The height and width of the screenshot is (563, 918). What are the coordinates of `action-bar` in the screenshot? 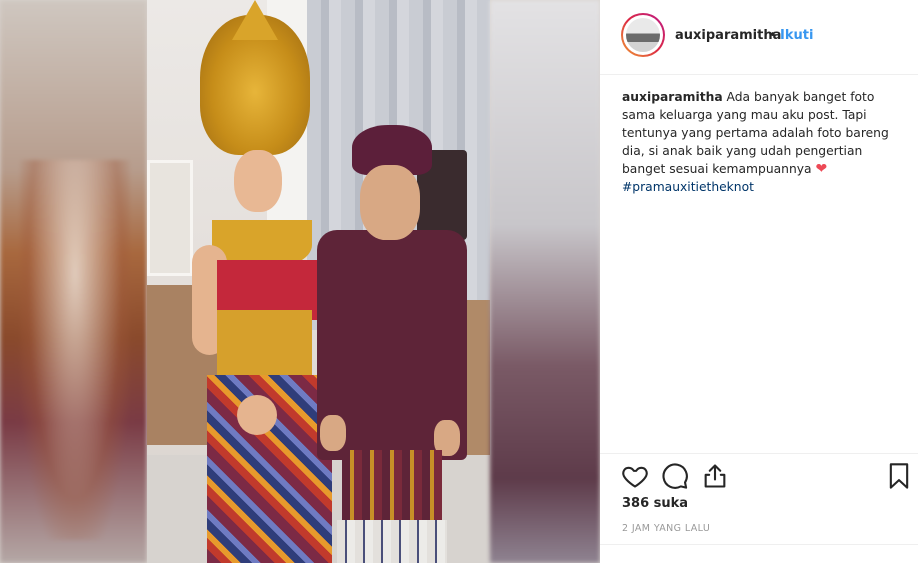 It's located at (759, 473).